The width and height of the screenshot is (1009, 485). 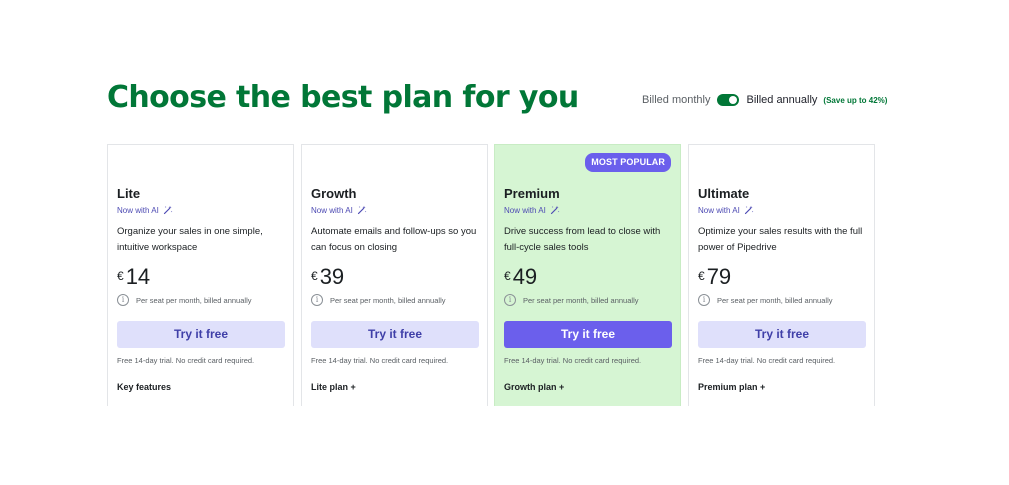 What do you see at coordinates (855, 100) in the screenshot?
I see `save-note: (Save up to 42%)` at bounding box center [855, 100].